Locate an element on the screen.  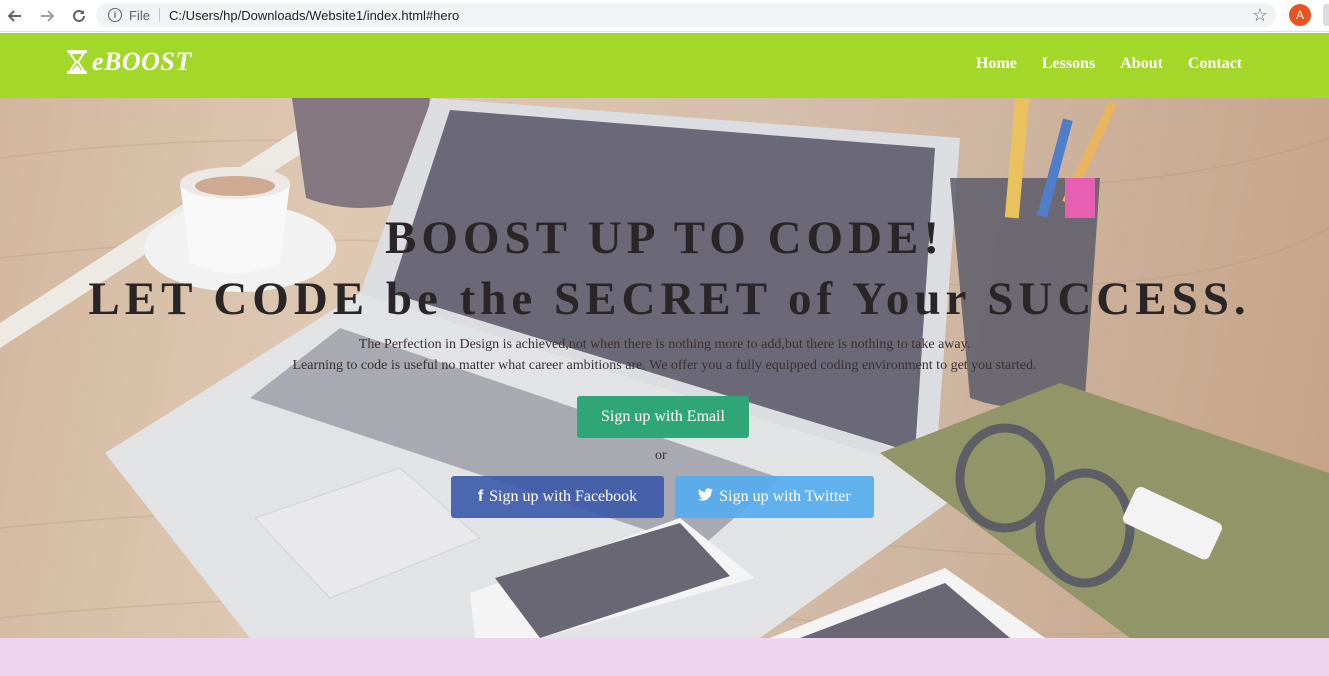
next-section is located at coordinates (664, 657).